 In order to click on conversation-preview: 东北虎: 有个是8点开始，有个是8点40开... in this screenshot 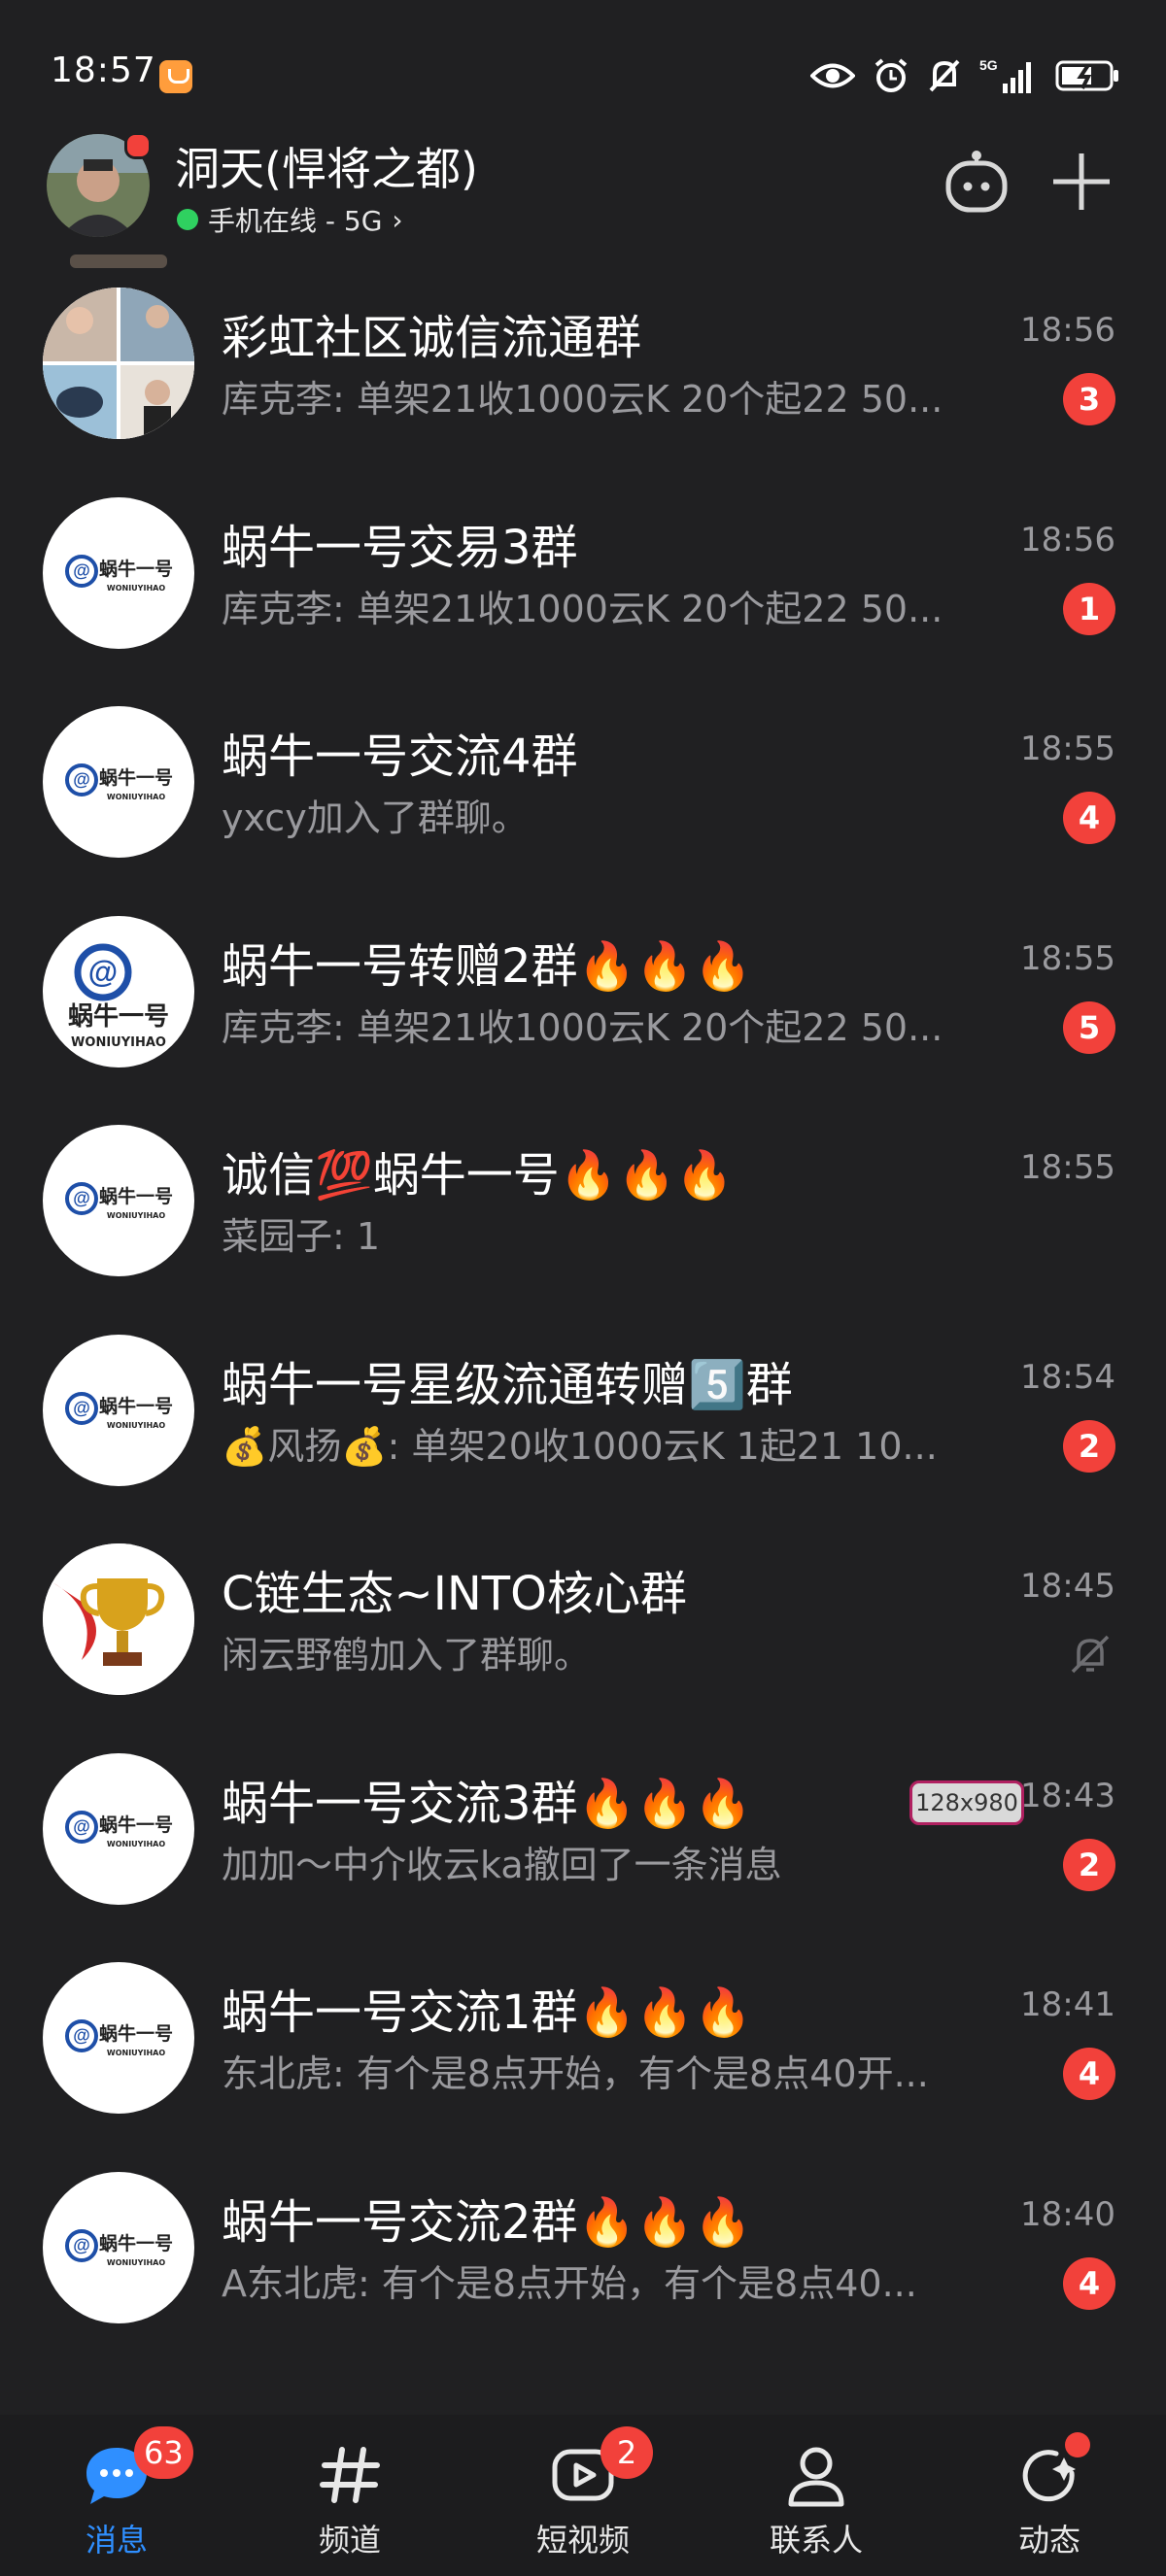, I will do `click(575, 2073)`.